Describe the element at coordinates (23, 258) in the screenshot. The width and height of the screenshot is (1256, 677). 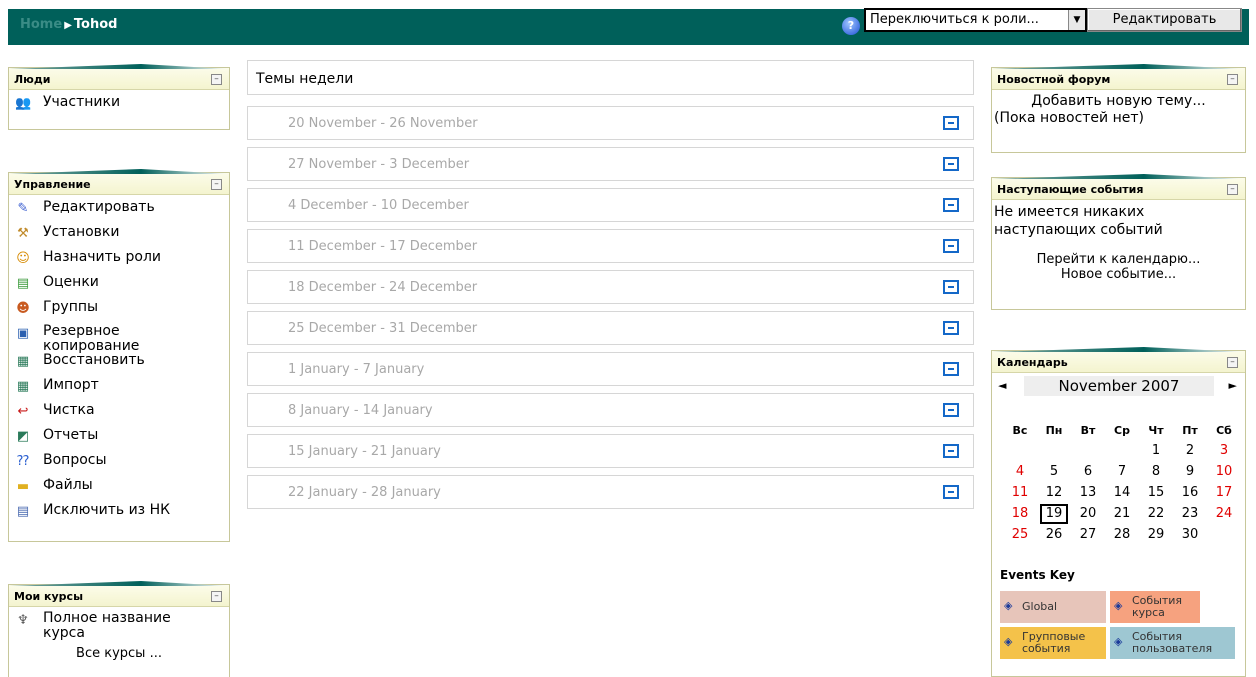
I see `roles-icon: ☺` at that location.